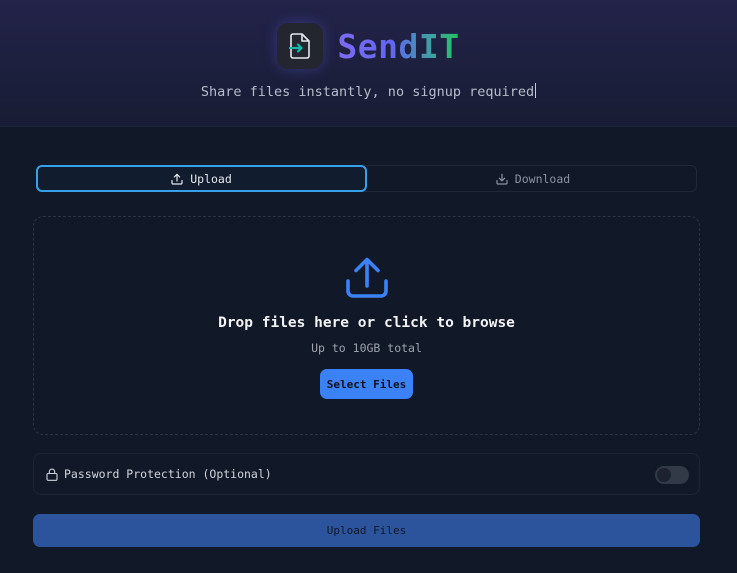 The image size is (737, 573). What do you see at coordinates (52, 474) in the screenshot?
I see `lock-icon` at bounding box center [52, 474].